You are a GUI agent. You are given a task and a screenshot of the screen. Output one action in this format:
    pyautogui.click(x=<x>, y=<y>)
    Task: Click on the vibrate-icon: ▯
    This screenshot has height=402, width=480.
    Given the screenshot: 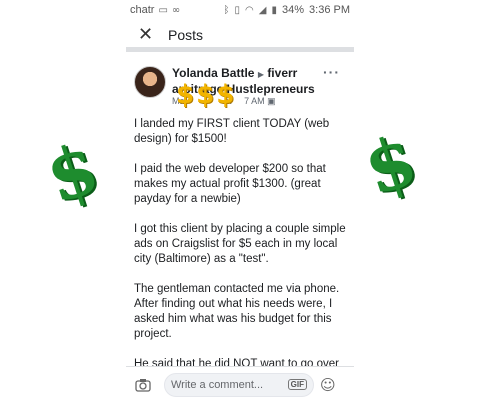 What is the action you would take?
    pyautogui.click(x=237, y=10)
    